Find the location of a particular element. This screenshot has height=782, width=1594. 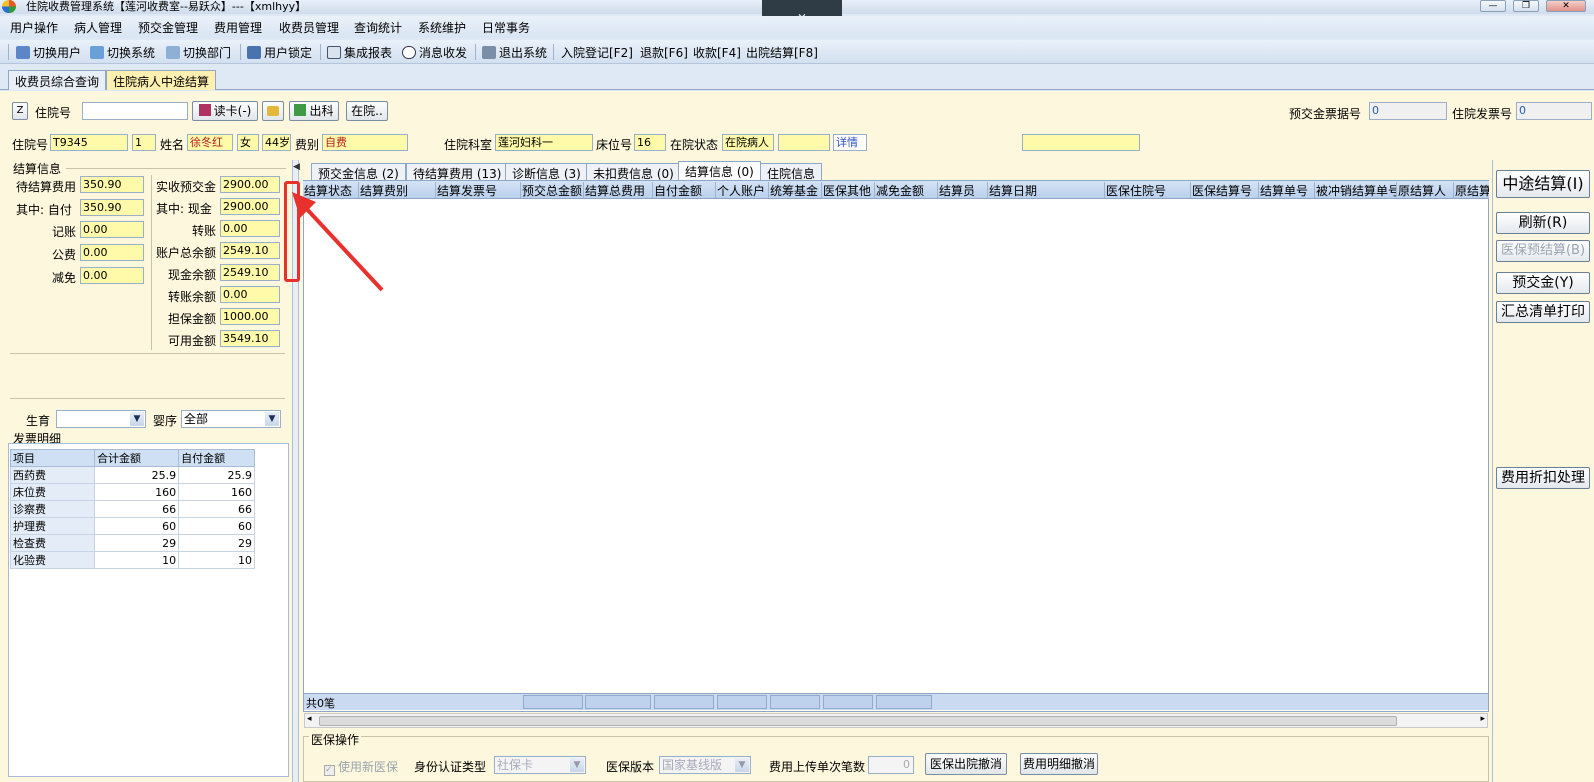

pending-field: 350.90 is located at coordinates (112, 184).